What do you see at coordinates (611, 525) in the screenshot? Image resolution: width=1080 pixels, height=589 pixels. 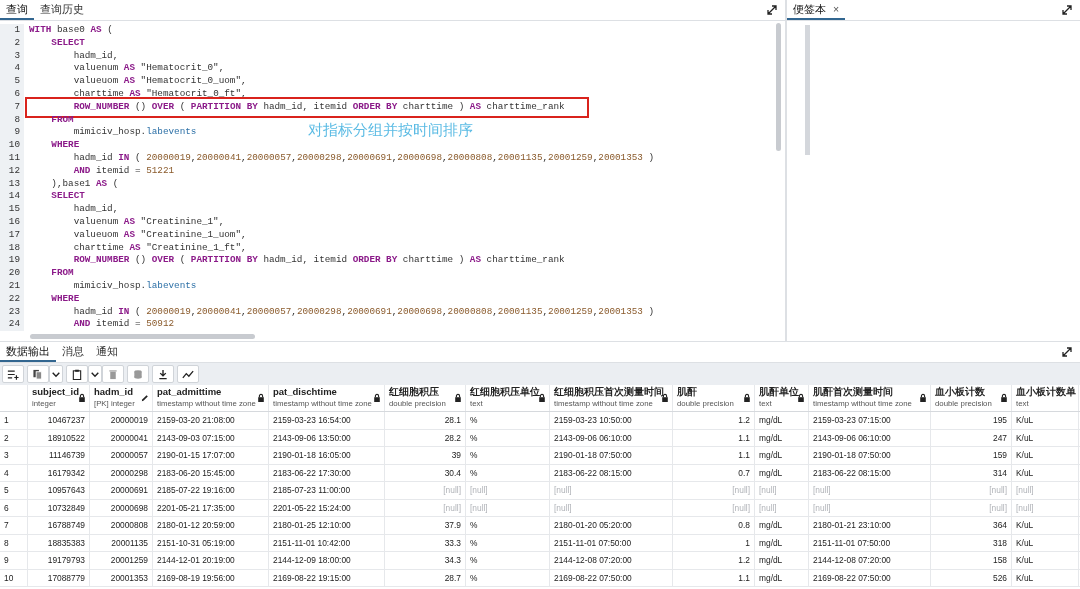 I see `table-cell: 2180-01-20 05:20:00` at bounding box center [611, 525].